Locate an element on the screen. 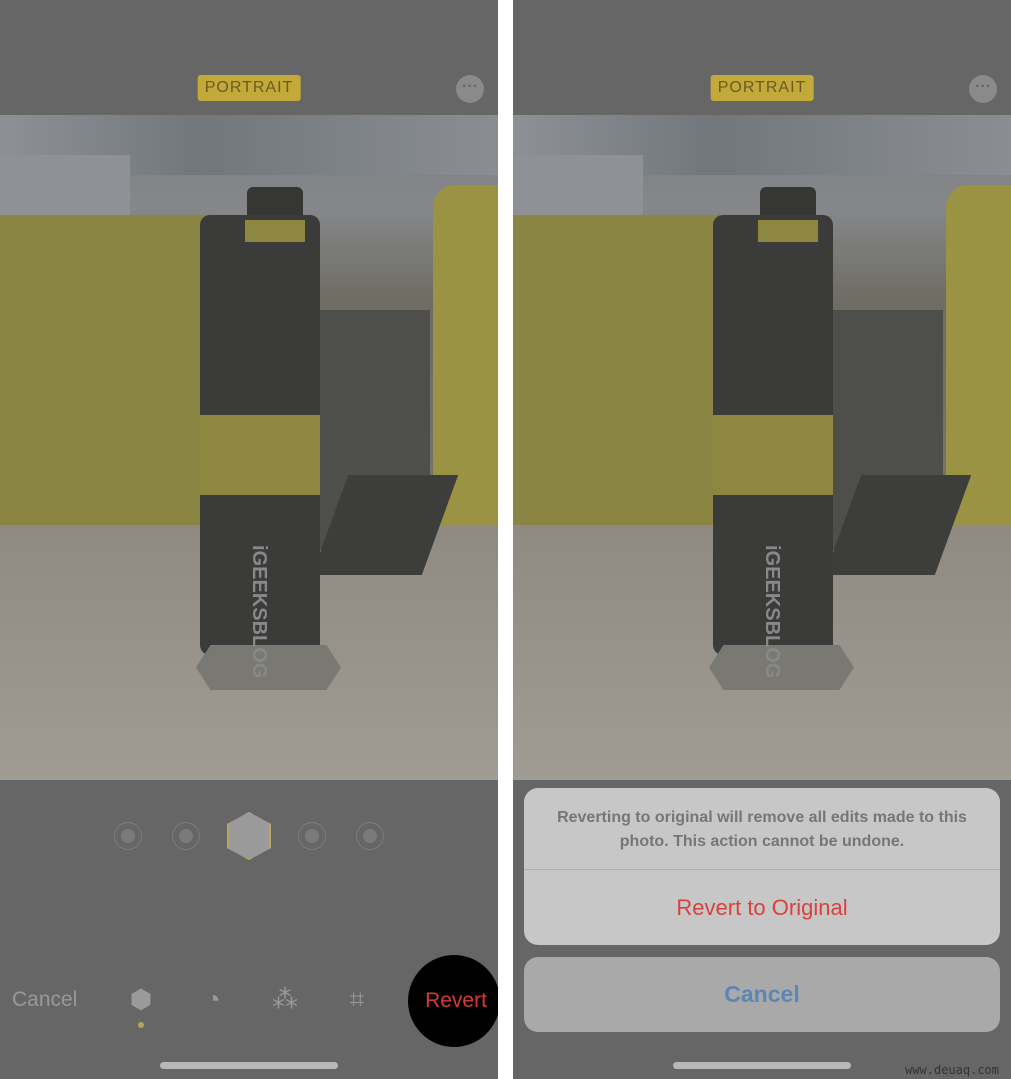 This screenshot has width=1011, height=1079. studio-light-icon is located at coordinates (186, 836).